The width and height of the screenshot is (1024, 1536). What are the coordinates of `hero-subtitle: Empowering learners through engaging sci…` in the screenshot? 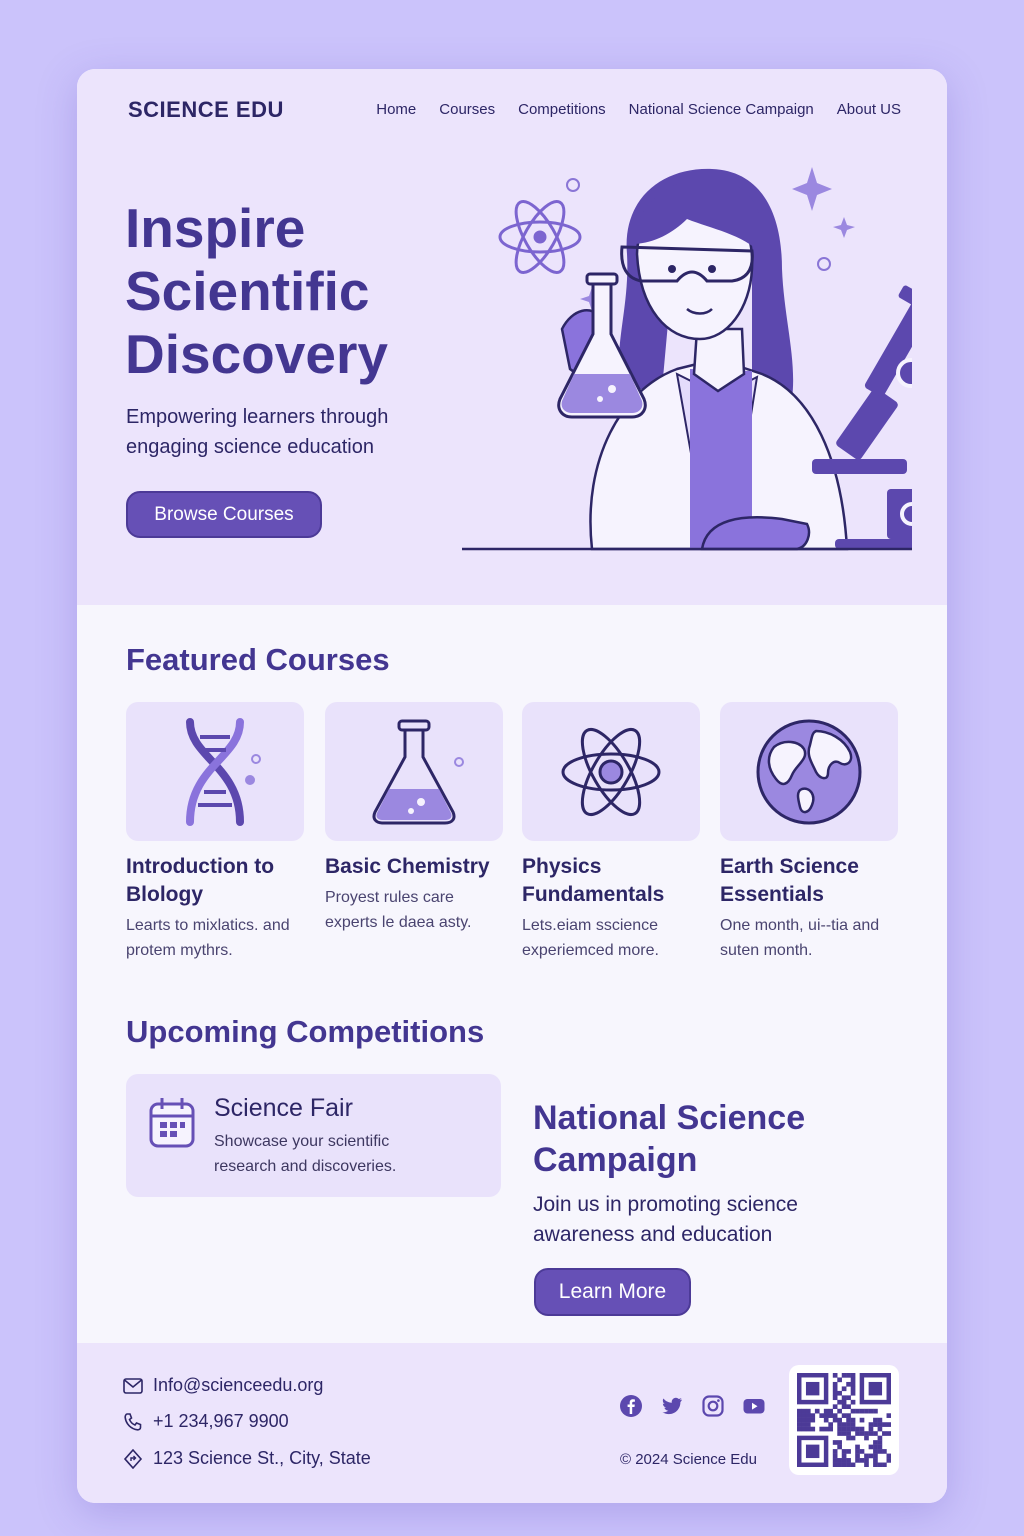 It's located at (257, 432).